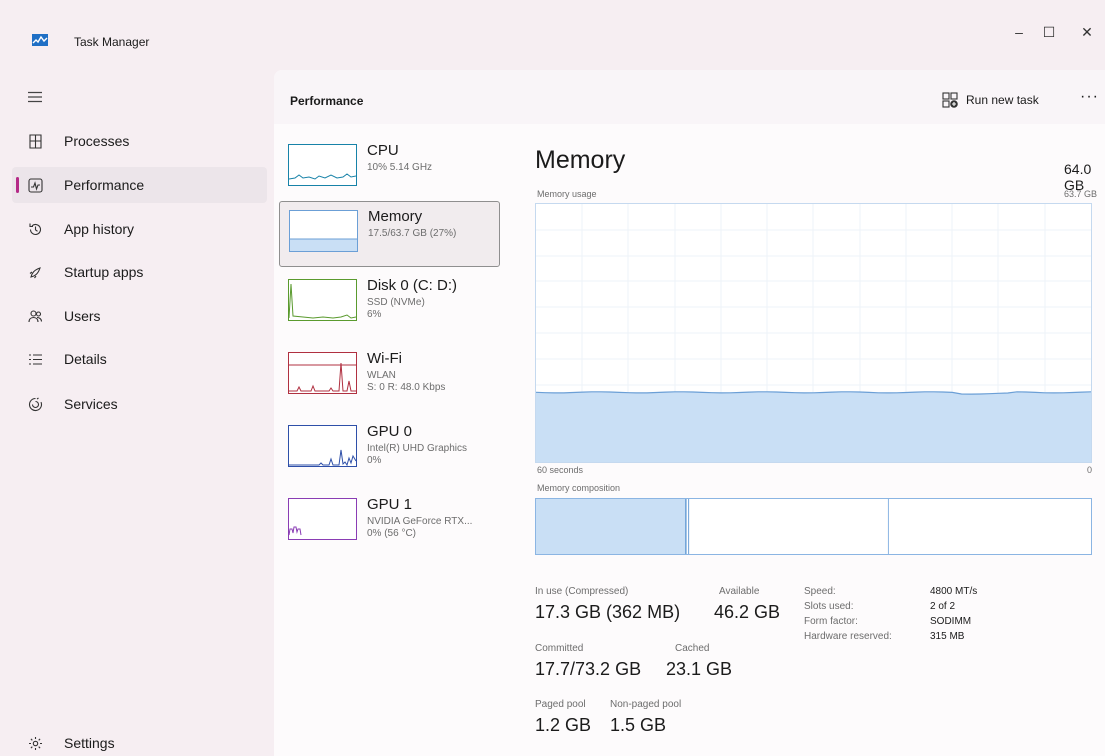 This screenshot has height=756, width=1105. I want to click on active-indicator, so click(17, 185).